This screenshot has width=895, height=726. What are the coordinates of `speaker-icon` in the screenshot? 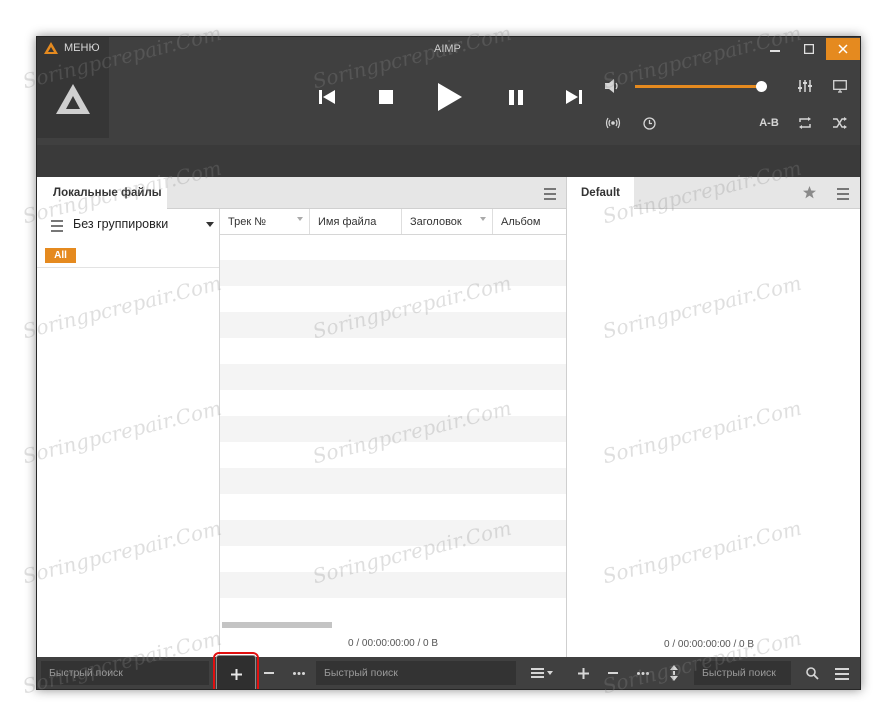 It's located at (611, 86).